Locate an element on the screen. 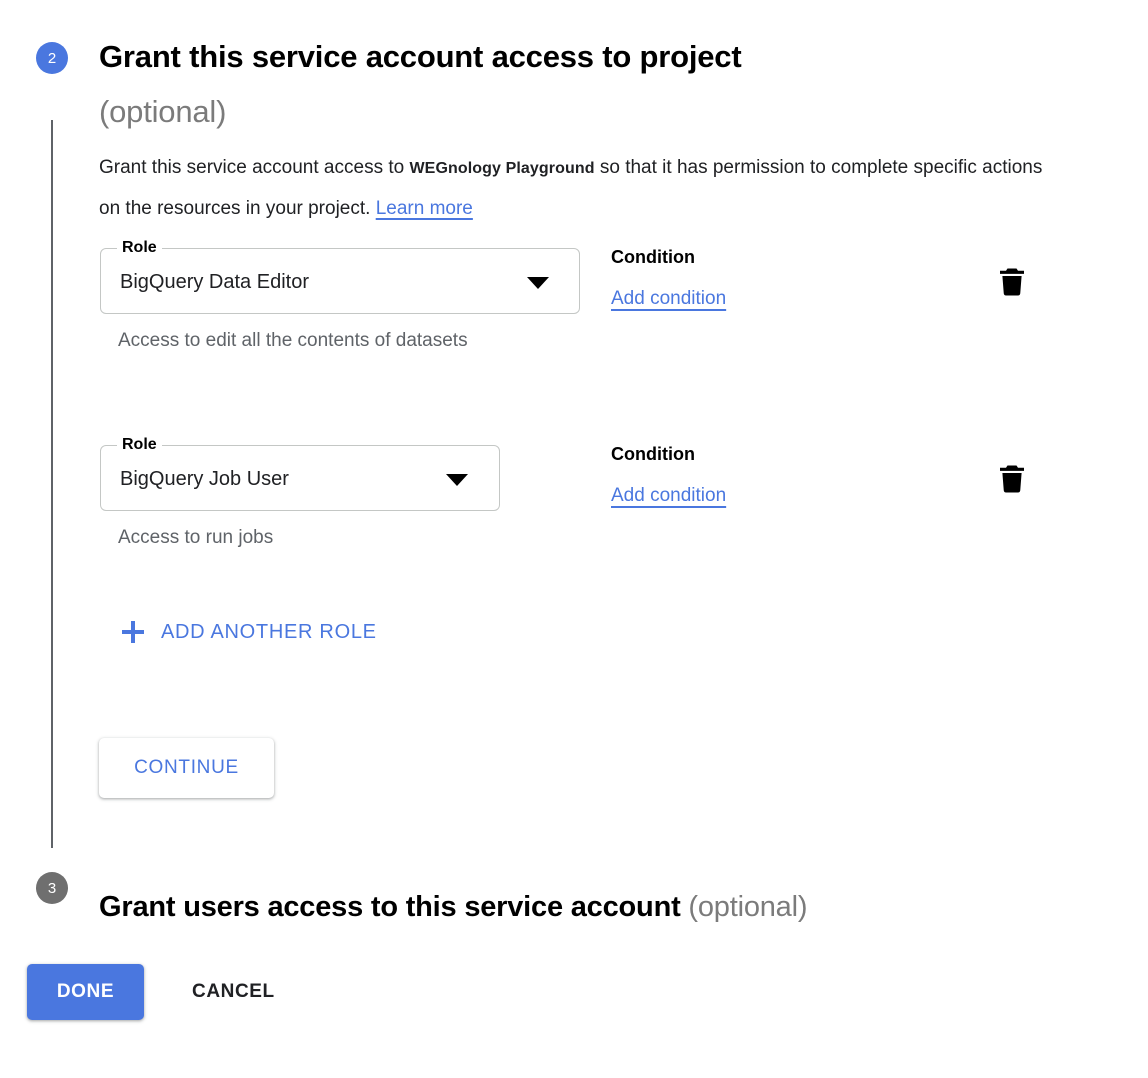  done-button: DONE is located at coordinates (85, 992).